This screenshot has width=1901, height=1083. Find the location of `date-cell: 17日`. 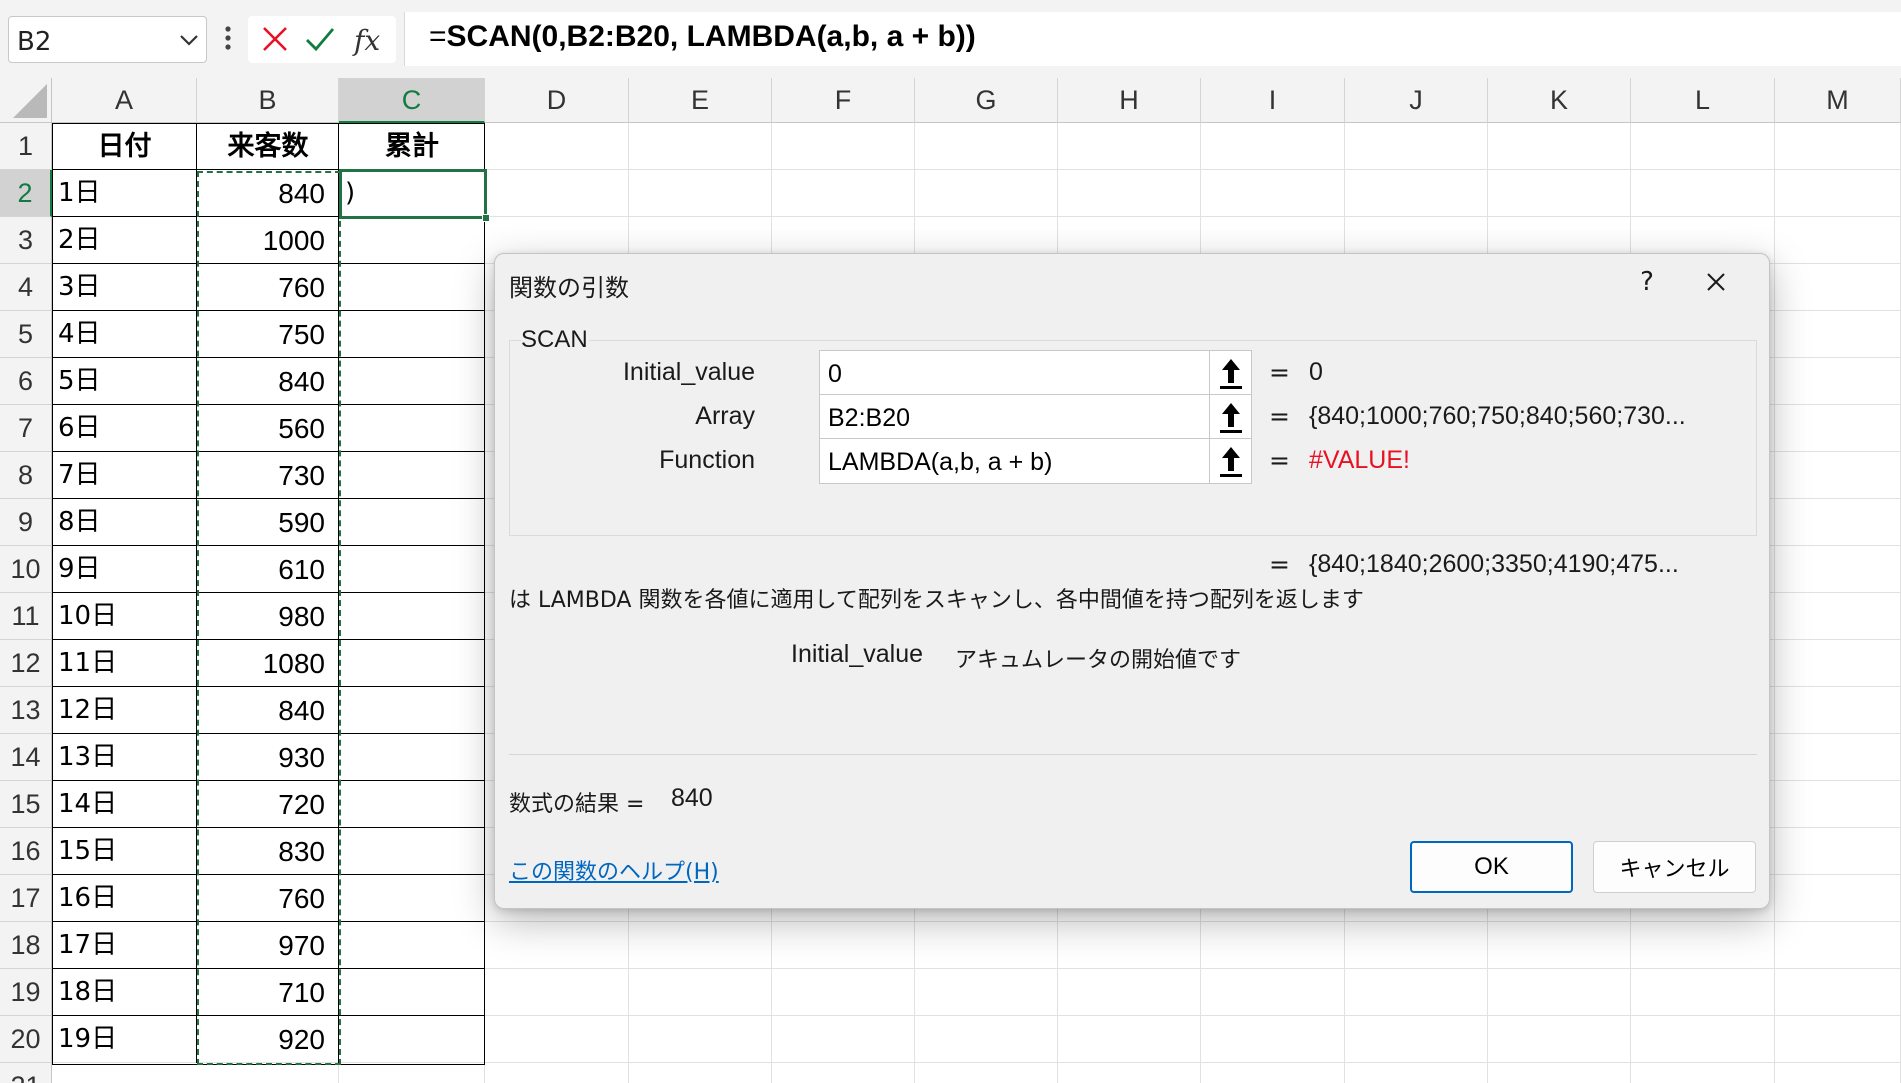

date-cell: 17日 is located at coordinates (124, 945).